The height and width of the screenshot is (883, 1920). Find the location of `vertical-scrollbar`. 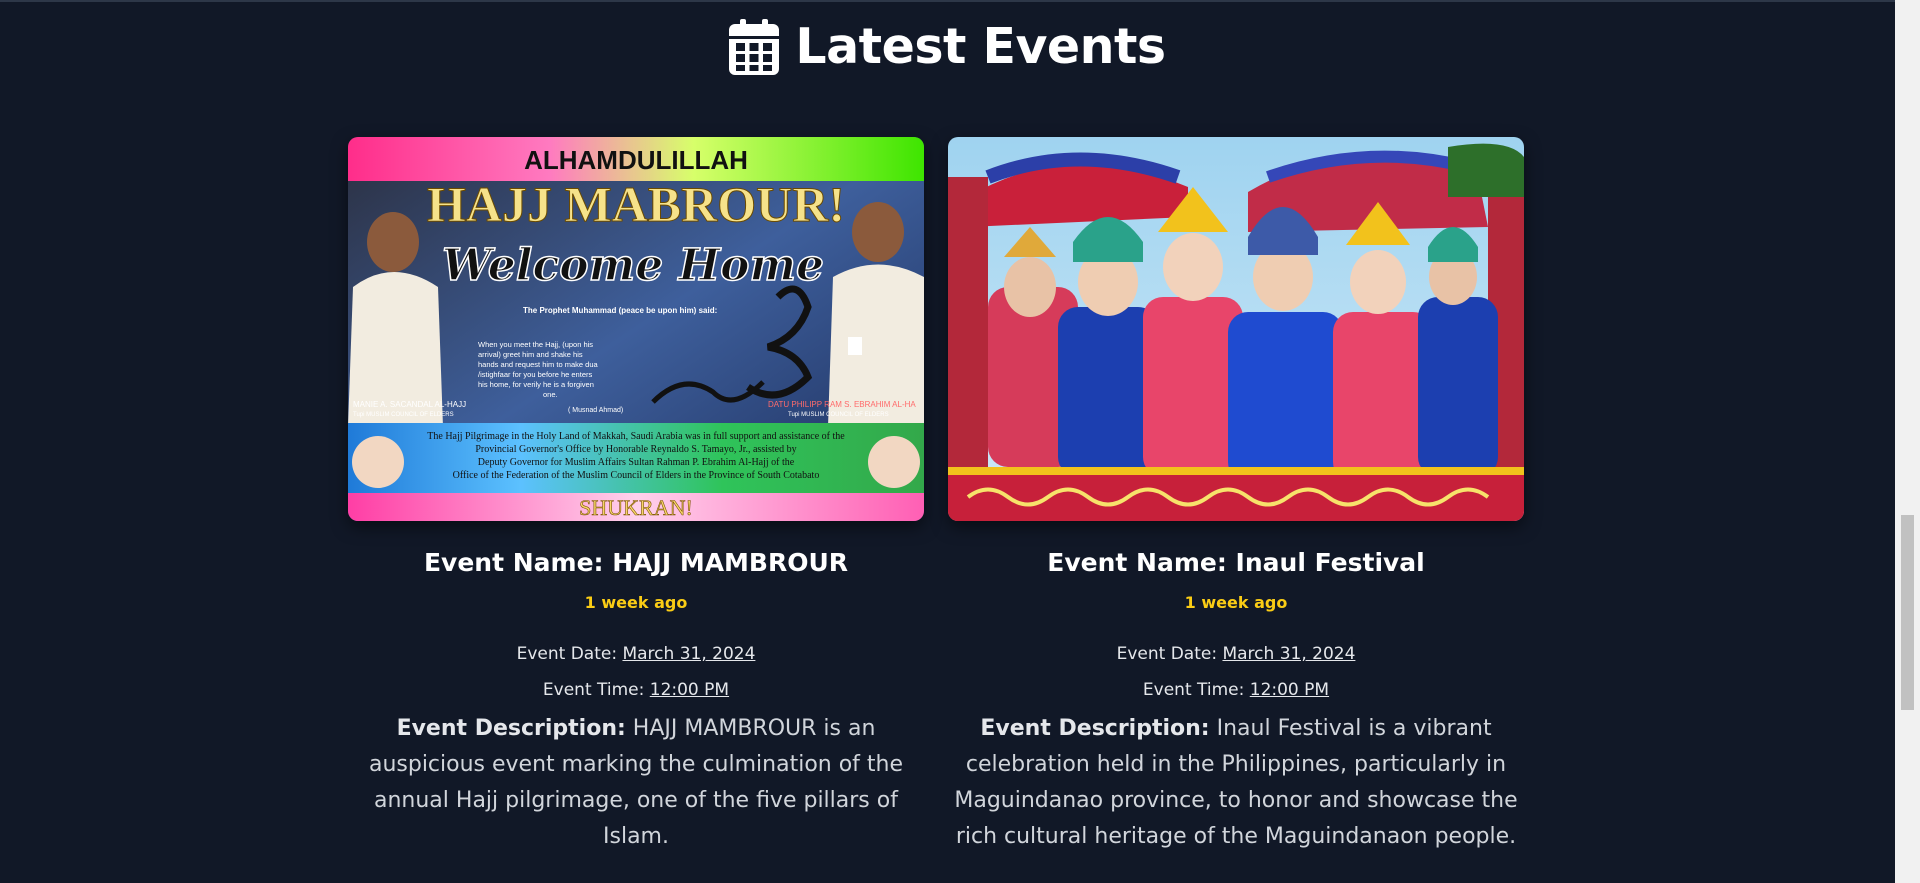

vertical-scrollbar is located at coordinates (1907, 441).